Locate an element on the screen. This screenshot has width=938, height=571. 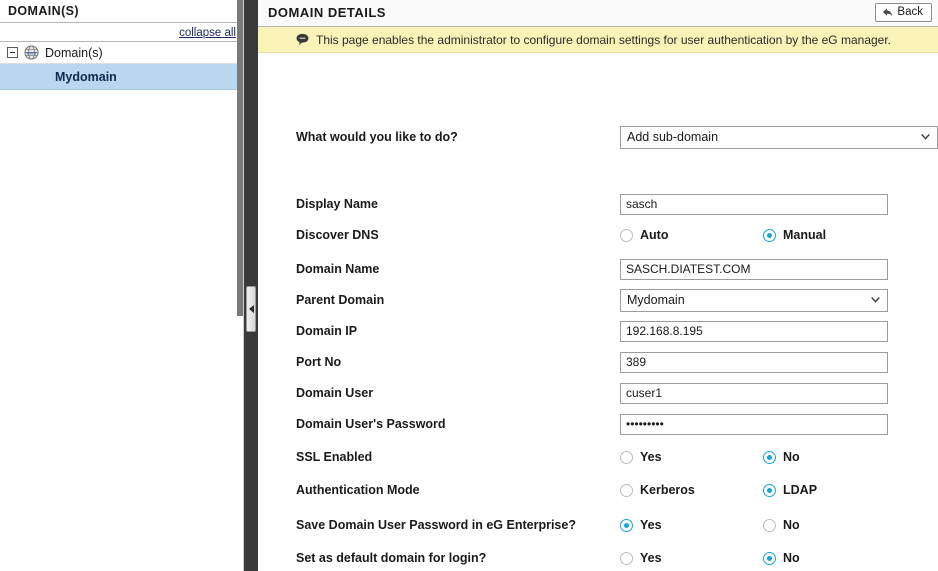
label-domain-user: Domain User is located at coordinates (335, 393).